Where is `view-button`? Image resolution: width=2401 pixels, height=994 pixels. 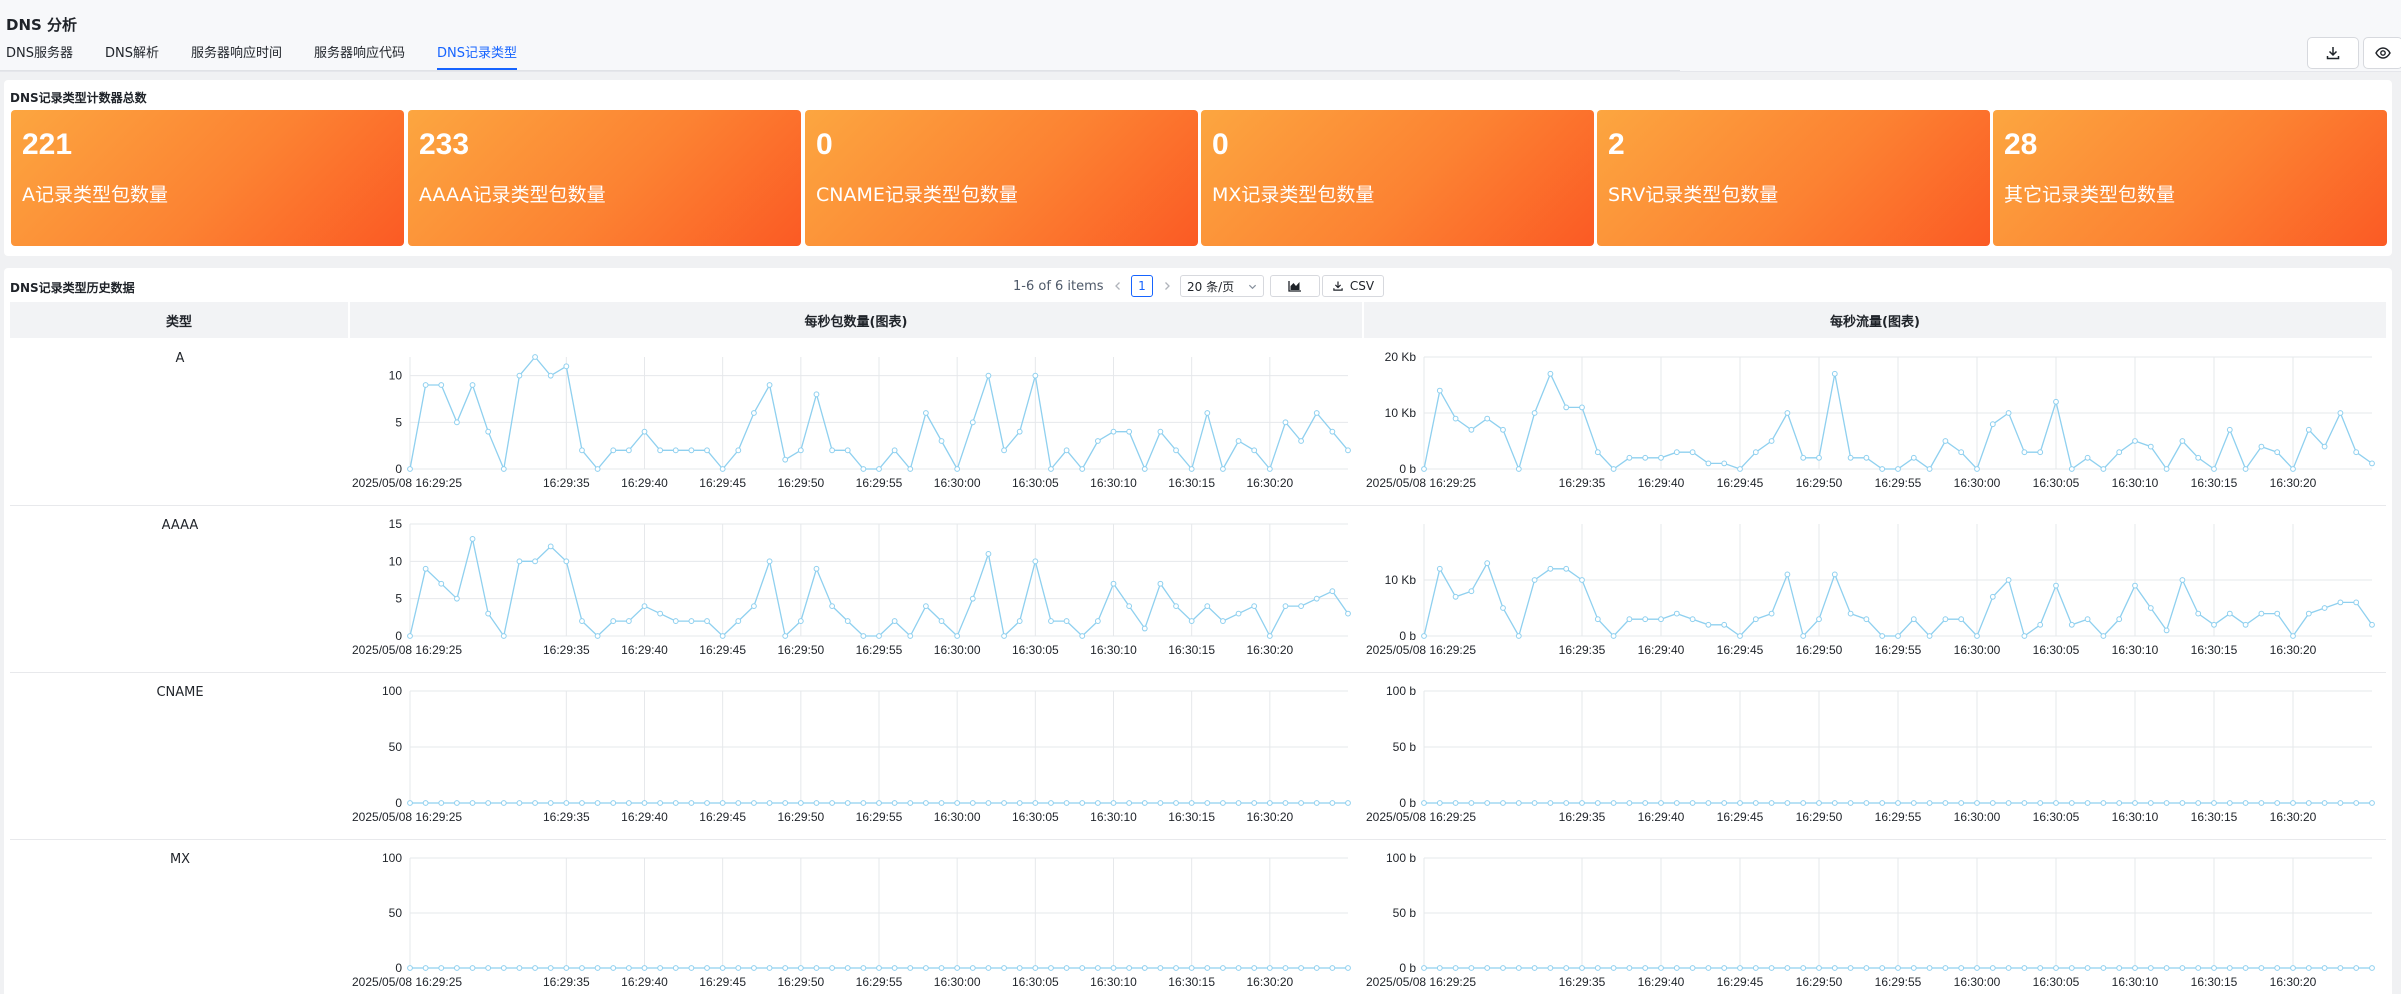 view-button is located at coordinates (2382, 53).